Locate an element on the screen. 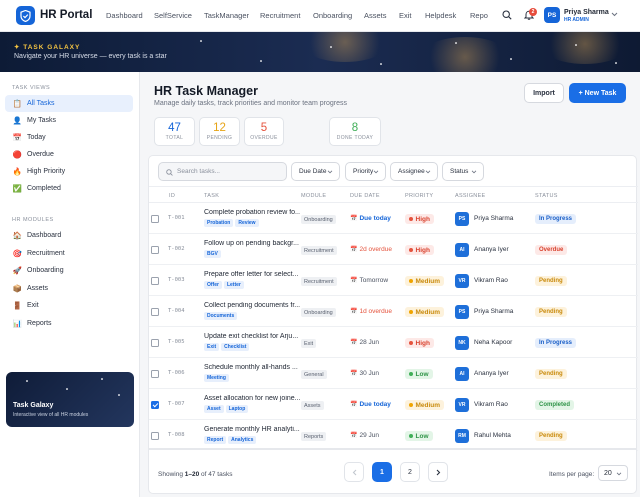 The height and width of the screenshot is (497, 640). sidebar-item-label: My Tasks is located at coordinates (42, 120).